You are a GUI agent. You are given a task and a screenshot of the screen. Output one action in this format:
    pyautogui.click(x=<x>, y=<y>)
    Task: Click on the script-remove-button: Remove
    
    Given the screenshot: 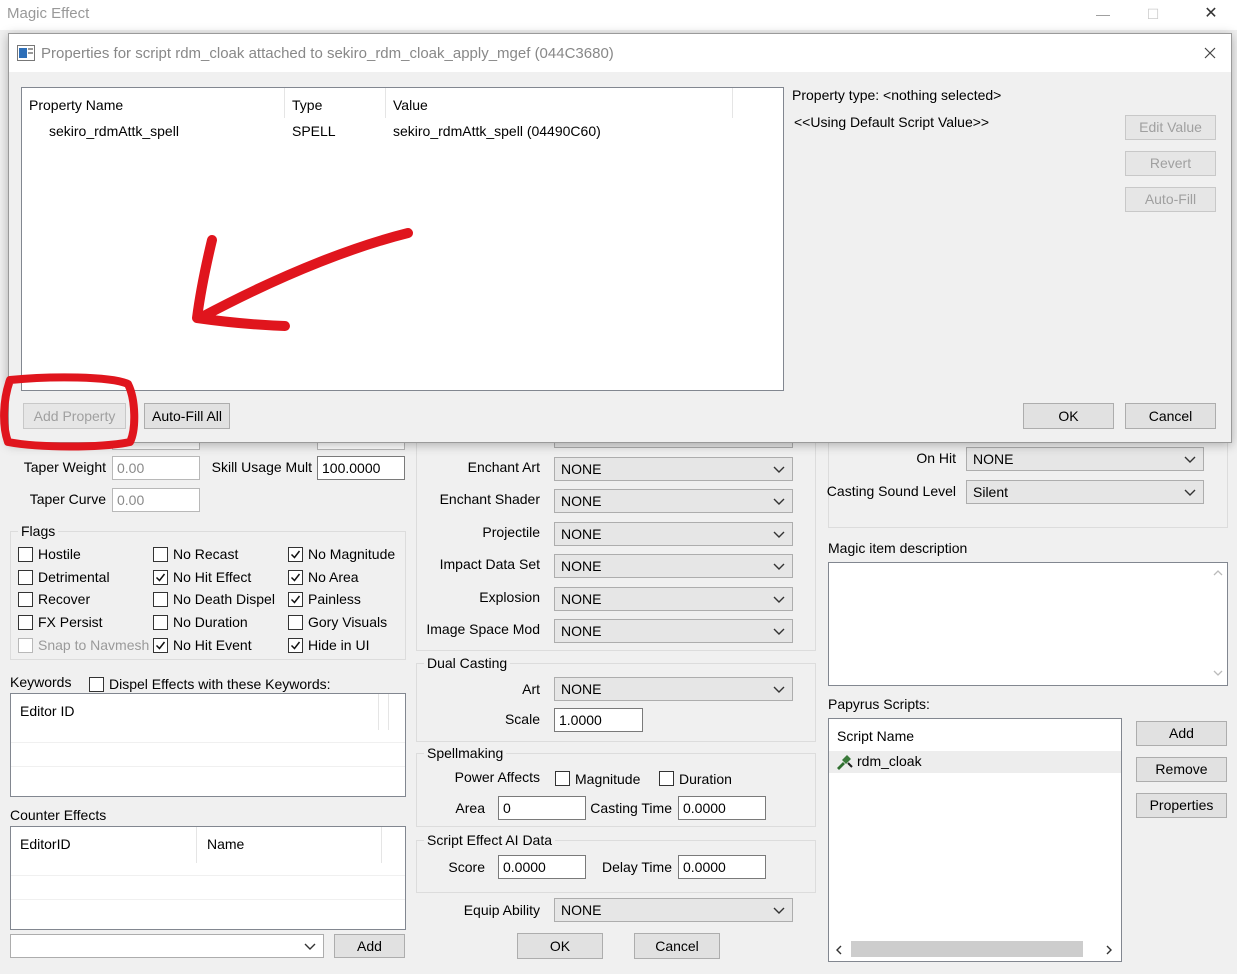 What is the action you would take?
    pyautogui.click(x=1181, y=769)
    